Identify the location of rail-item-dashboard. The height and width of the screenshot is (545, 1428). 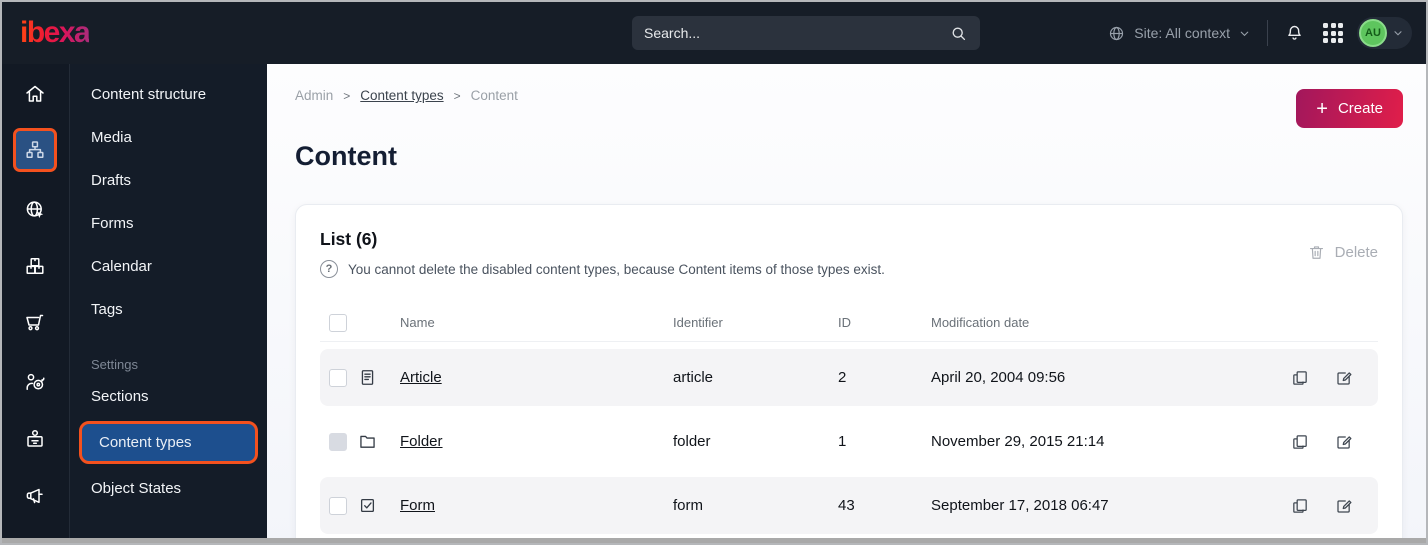
(35, 94).